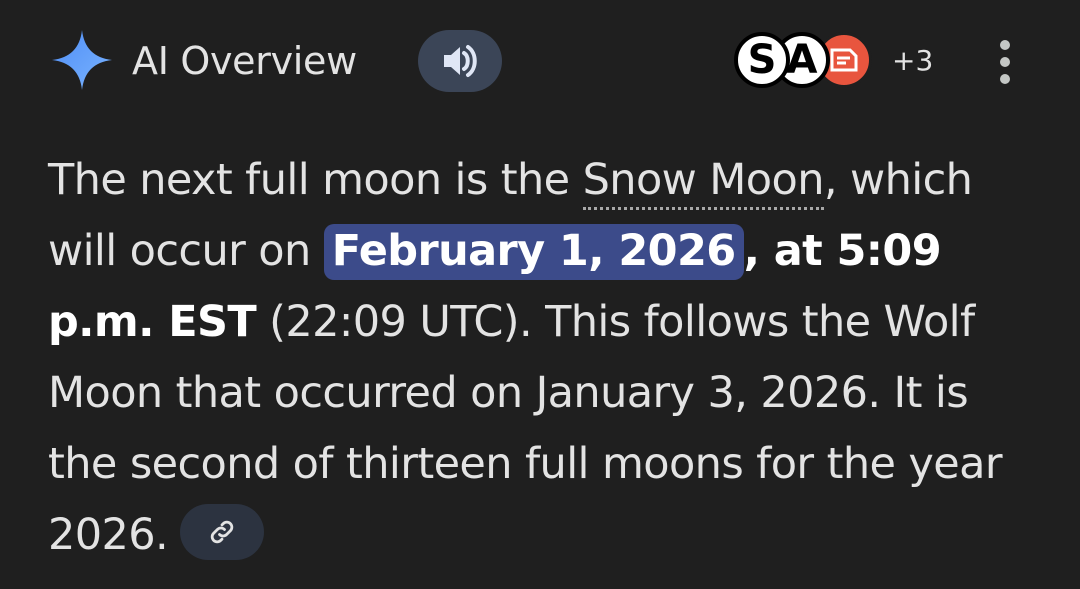  Describe the element at coordinates (762, 60) in the screenshot. I see `source-avatar-s: S` at that location.